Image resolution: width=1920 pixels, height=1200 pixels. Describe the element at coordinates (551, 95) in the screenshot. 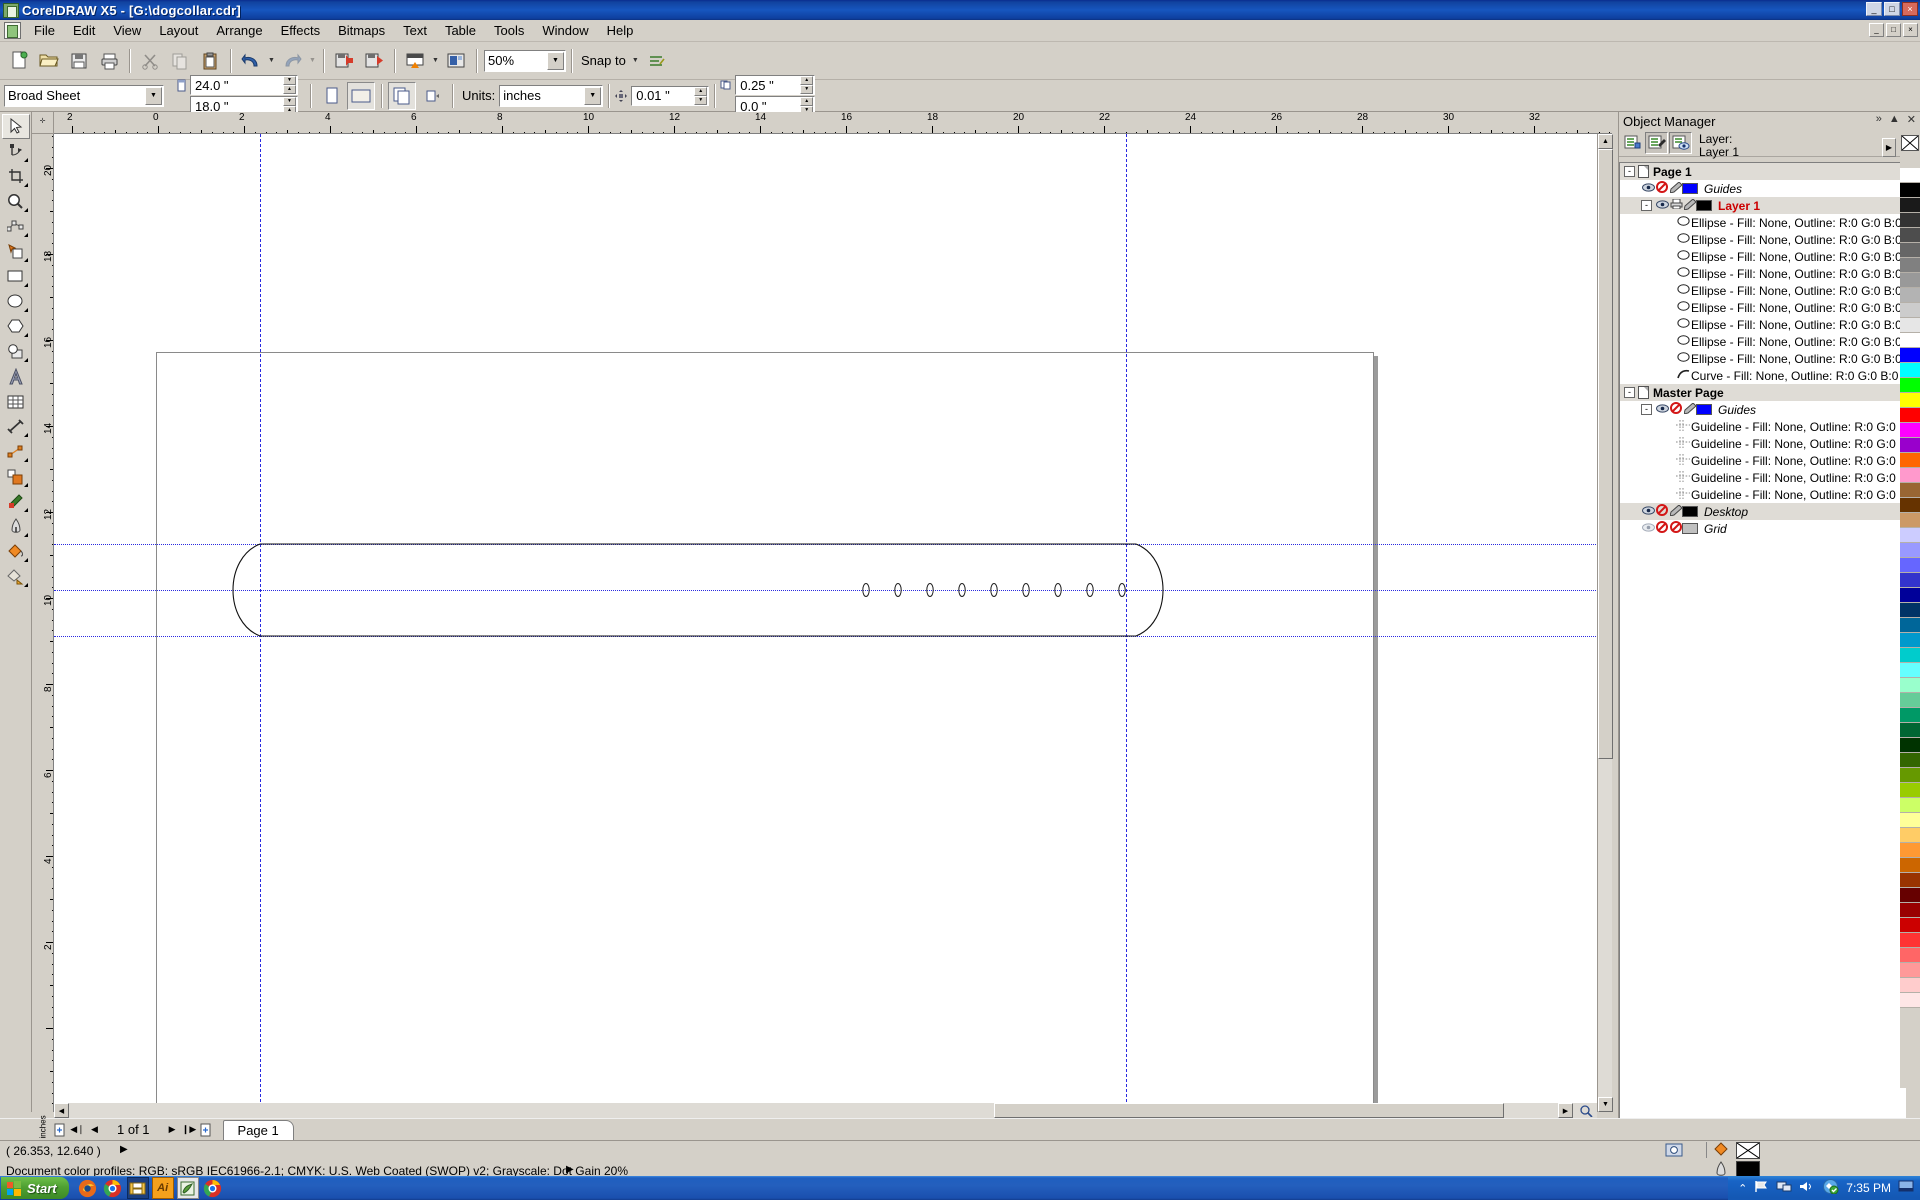

I see `units-combo: inches ▼` at that location.